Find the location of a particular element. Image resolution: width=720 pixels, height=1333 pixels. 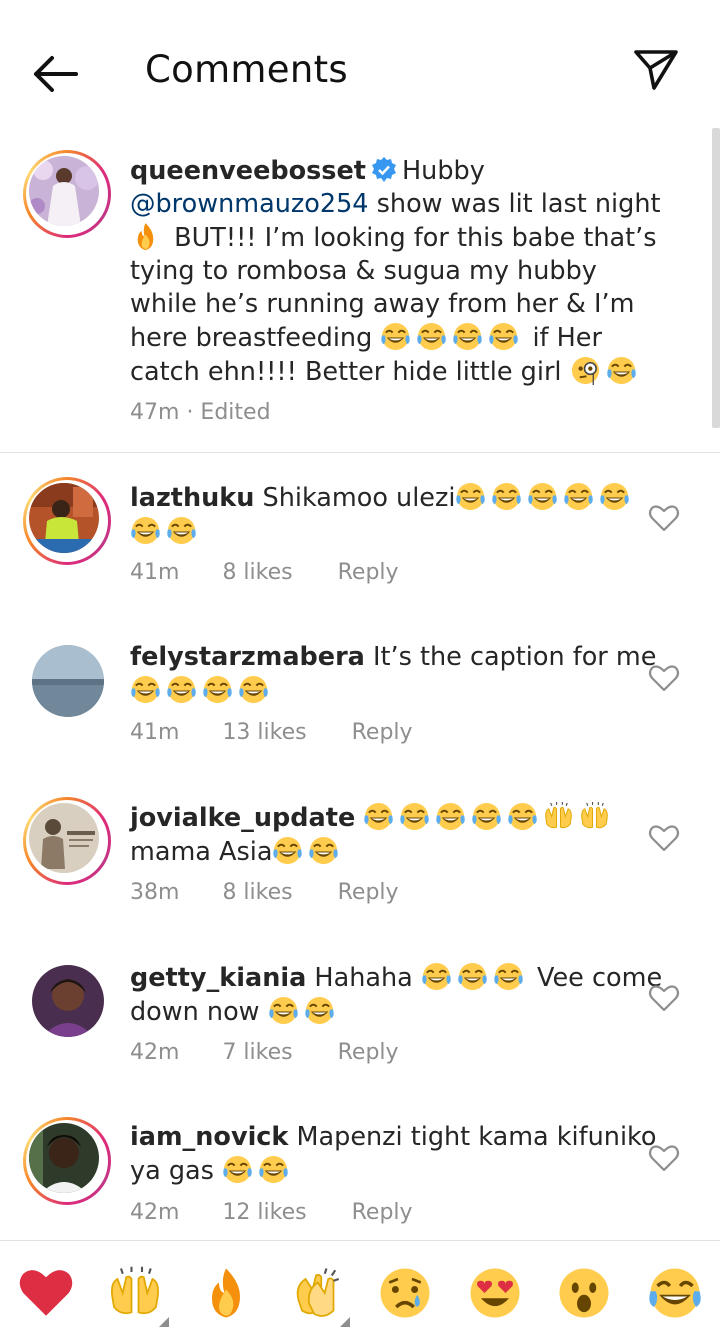

raising-hands-reaction-icon is located at coordinates (138, 1296).